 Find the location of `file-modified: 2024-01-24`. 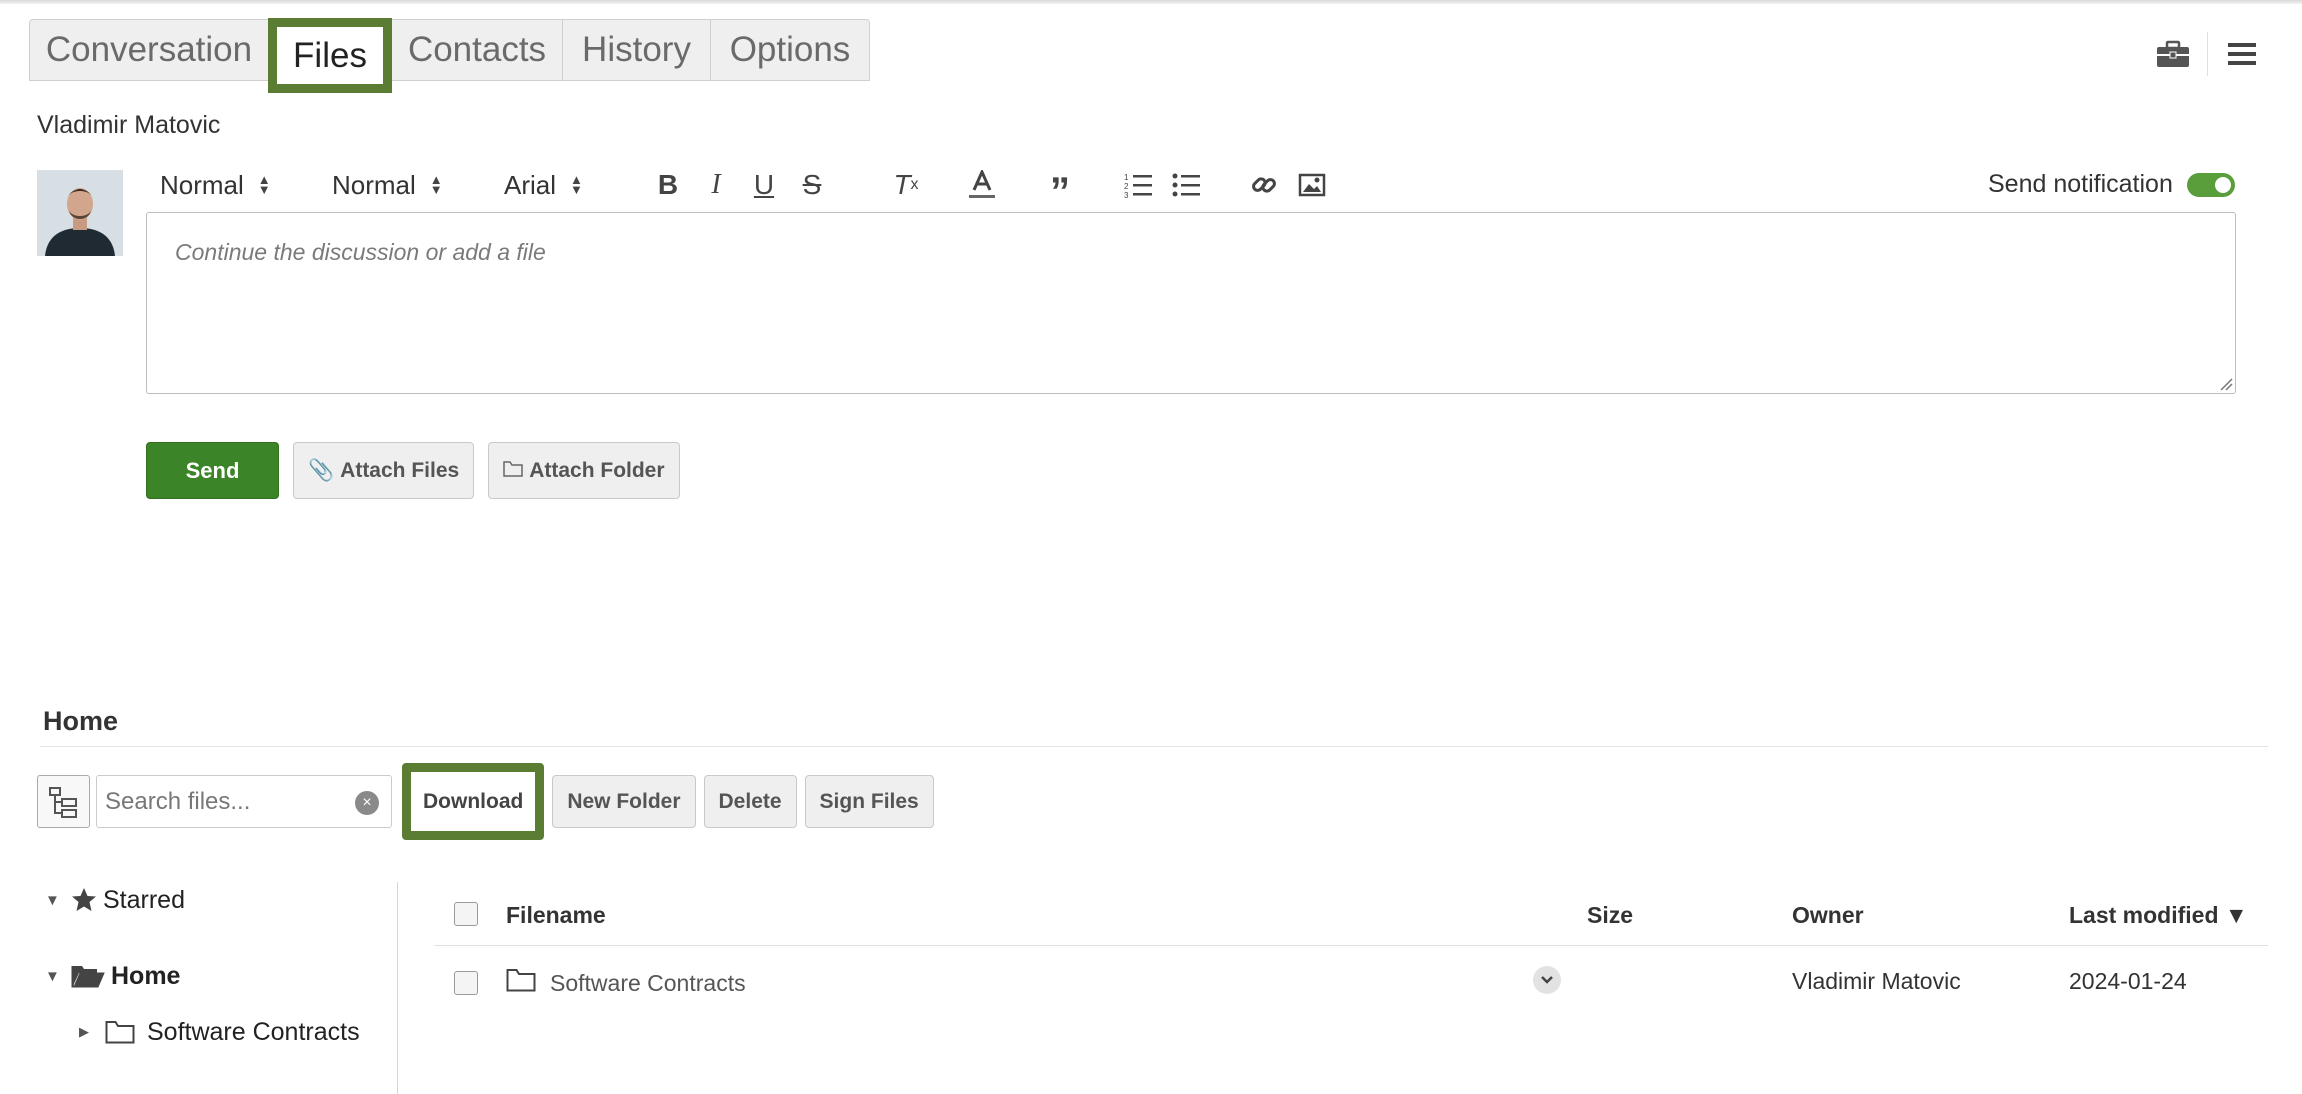

file-modified: 2024-01-24 is located at coordinates (2128, 981).